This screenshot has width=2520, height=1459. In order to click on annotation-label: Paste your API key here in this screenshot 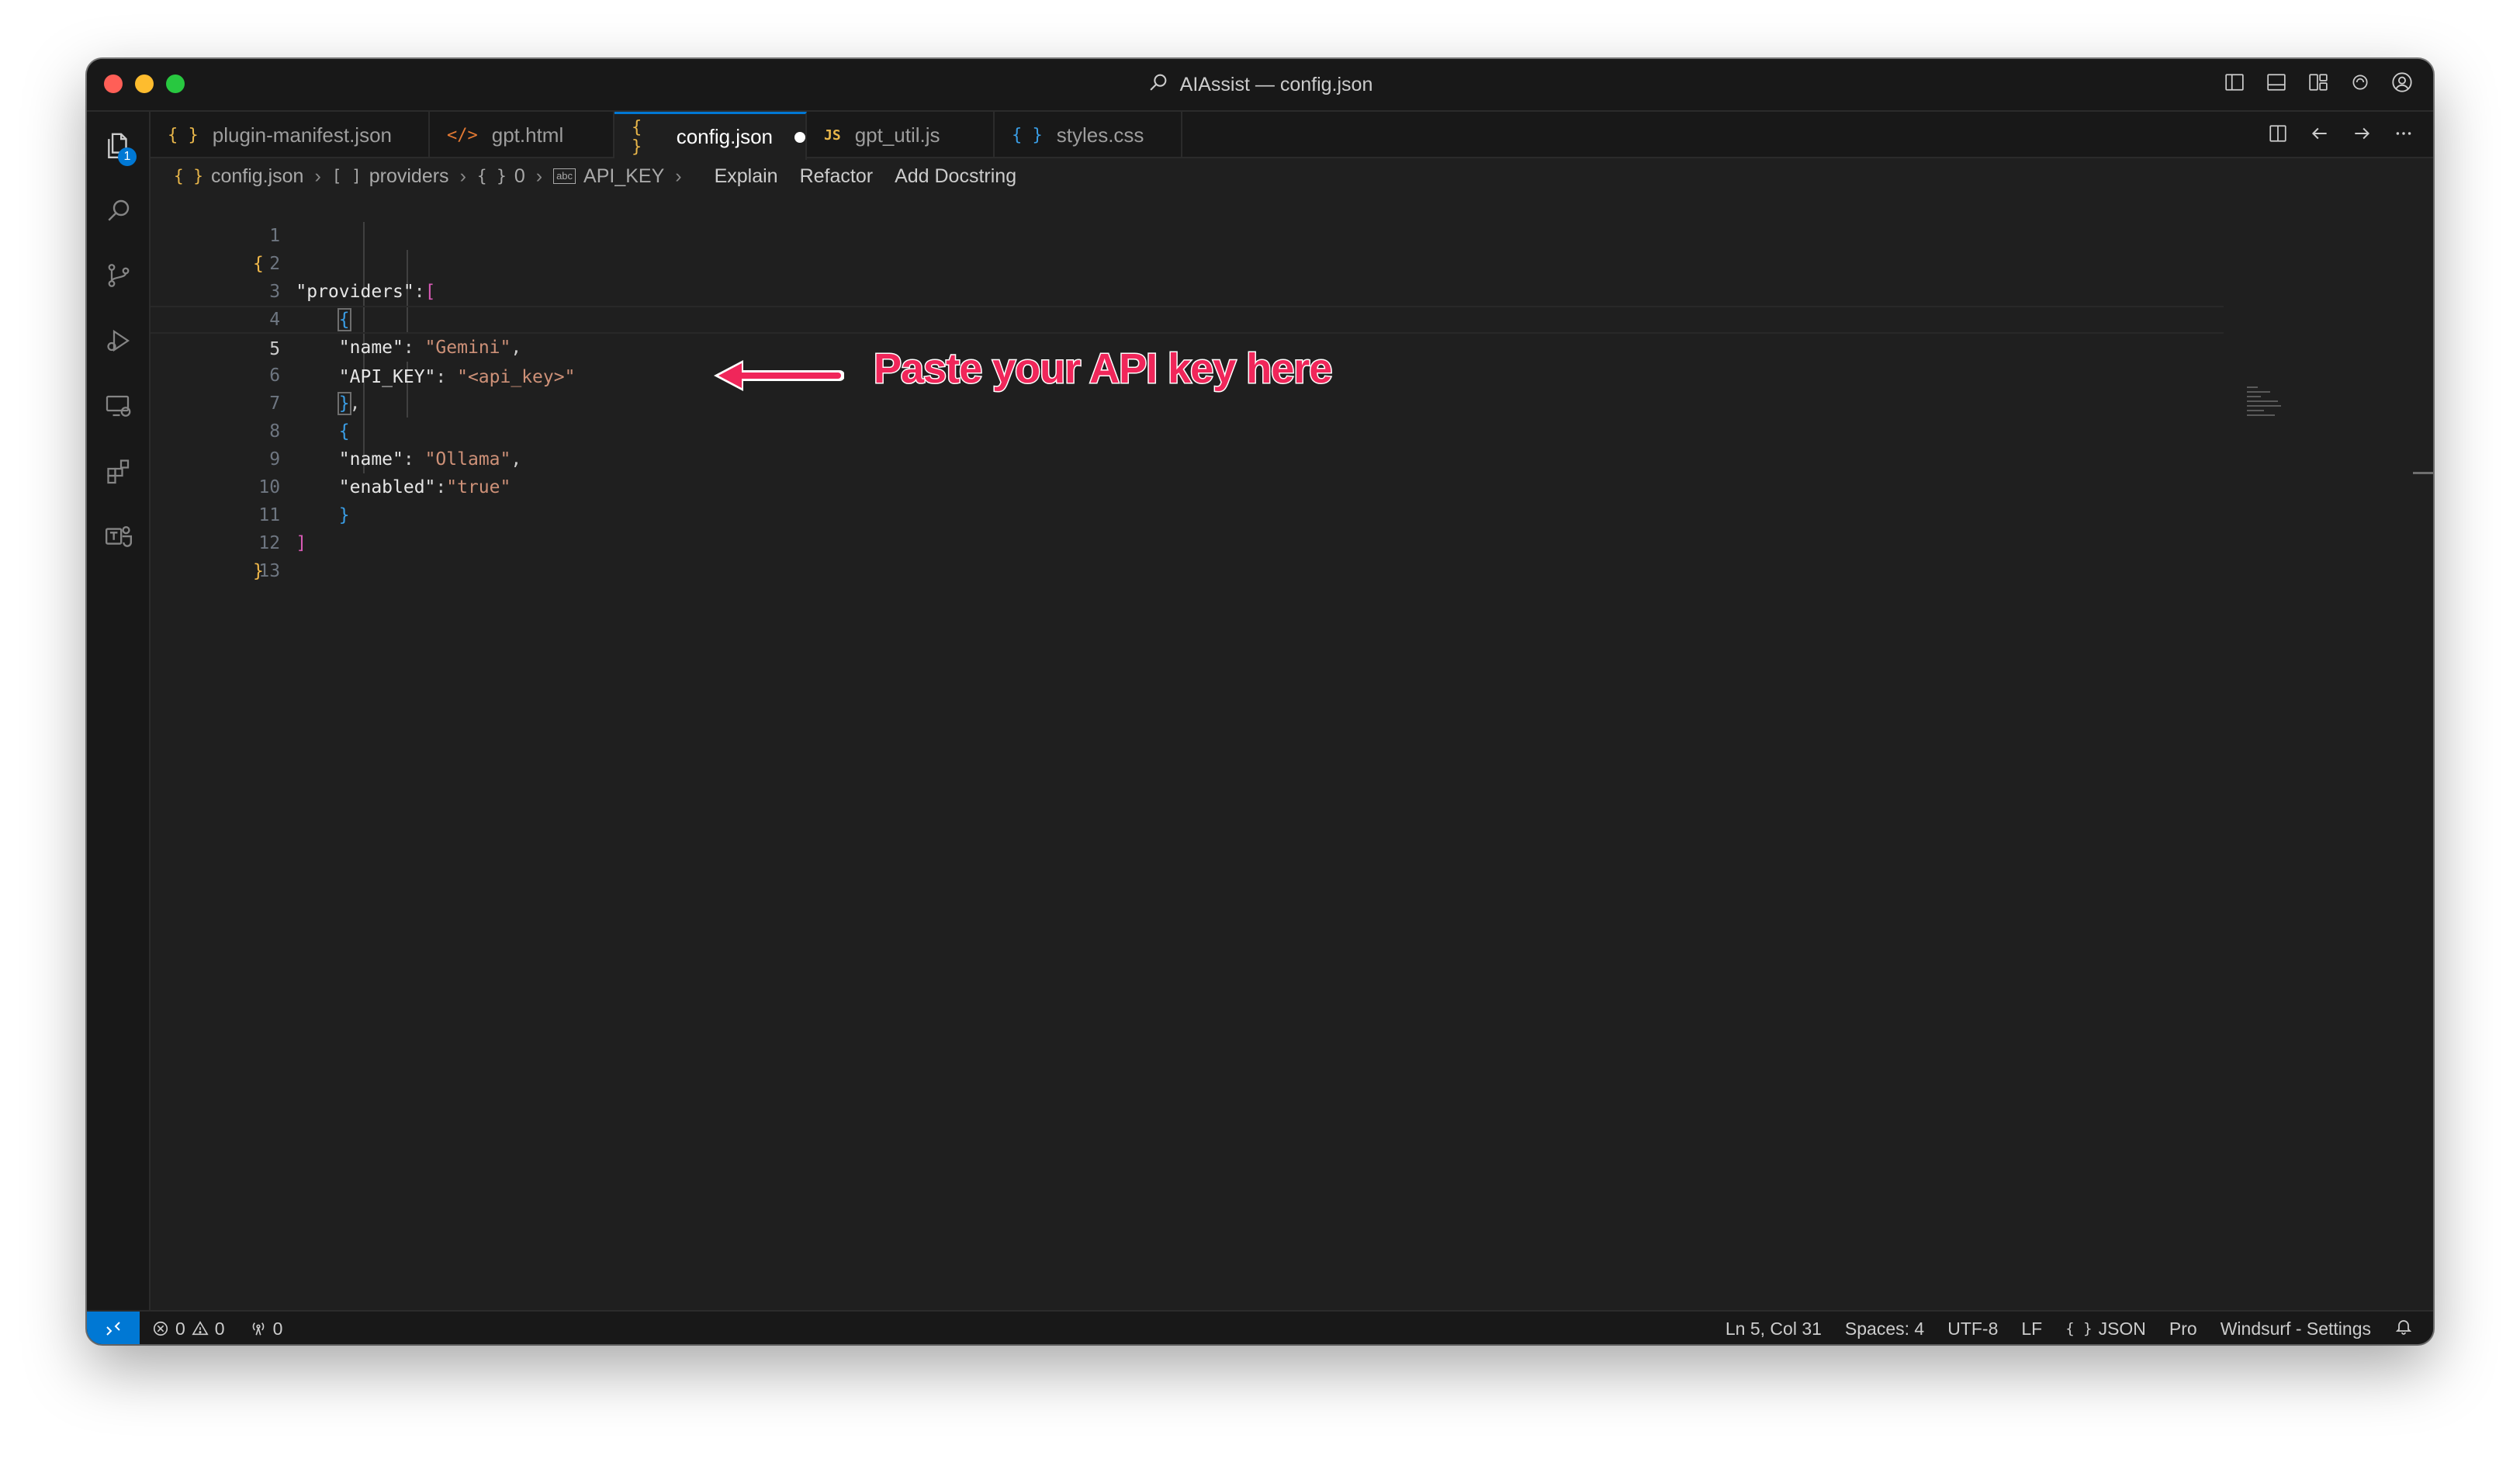, I will do `click(1102, 369)`.